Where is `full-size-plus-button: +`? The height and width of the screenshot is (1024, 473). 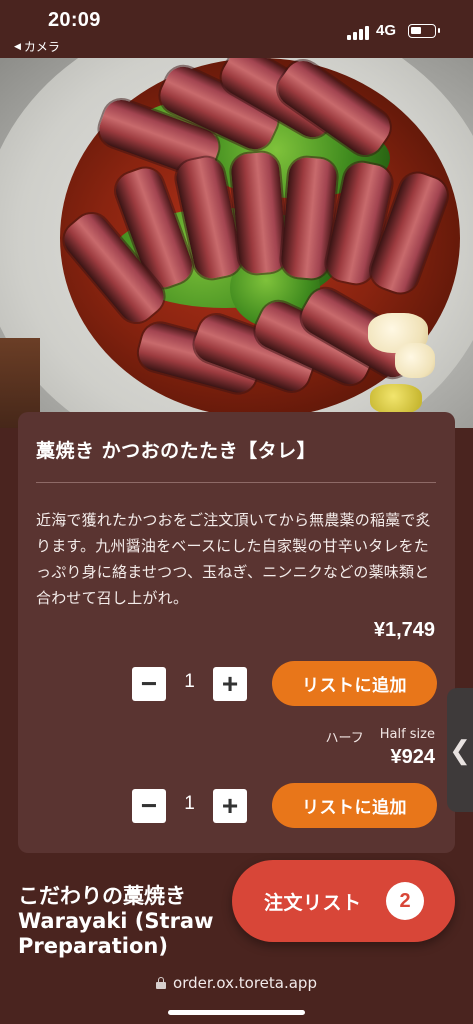
full-size-plus-button: + is located at coordinates (230, 684).